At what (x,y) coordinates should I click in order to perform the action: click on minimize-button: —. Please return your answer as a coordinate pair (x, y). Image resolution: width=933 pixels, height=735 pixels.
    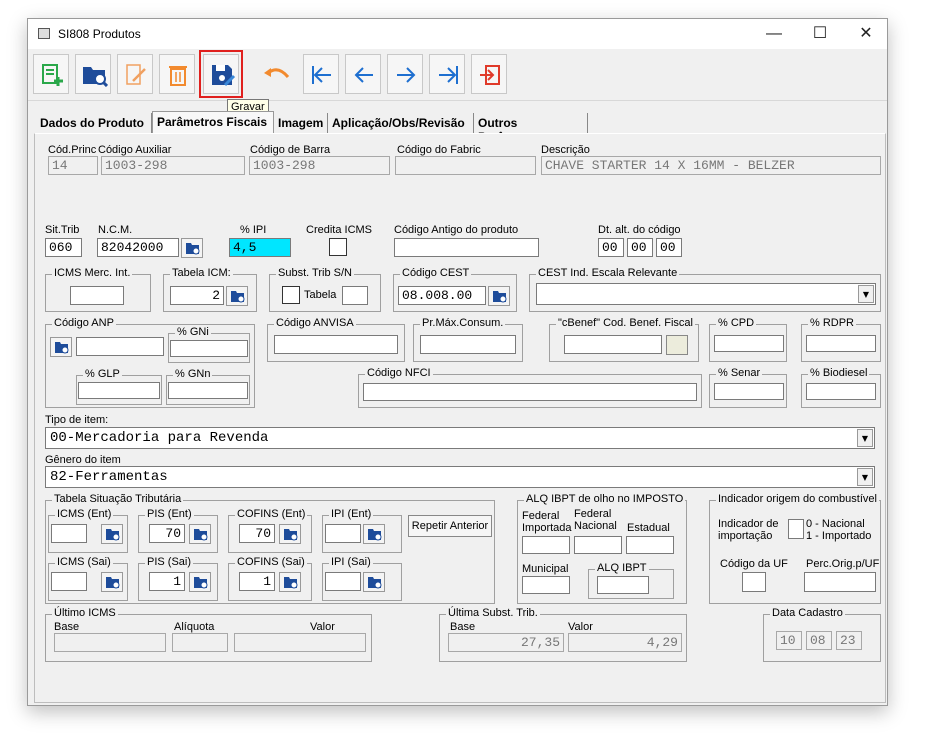
    Looking at the image, I should click on (774, 34).